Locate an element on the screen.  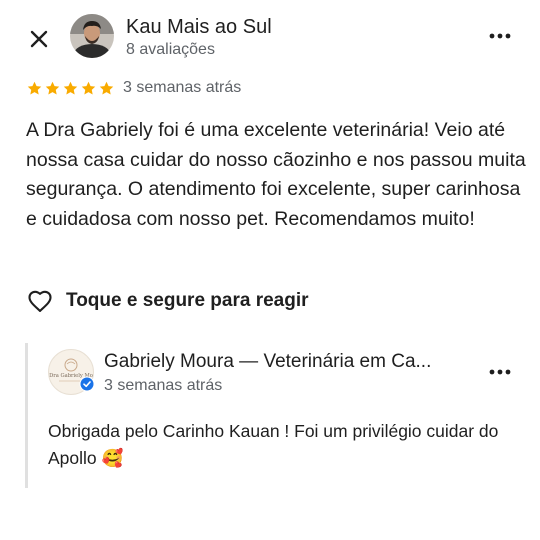
star-rating is located at coordinates (70, 89).